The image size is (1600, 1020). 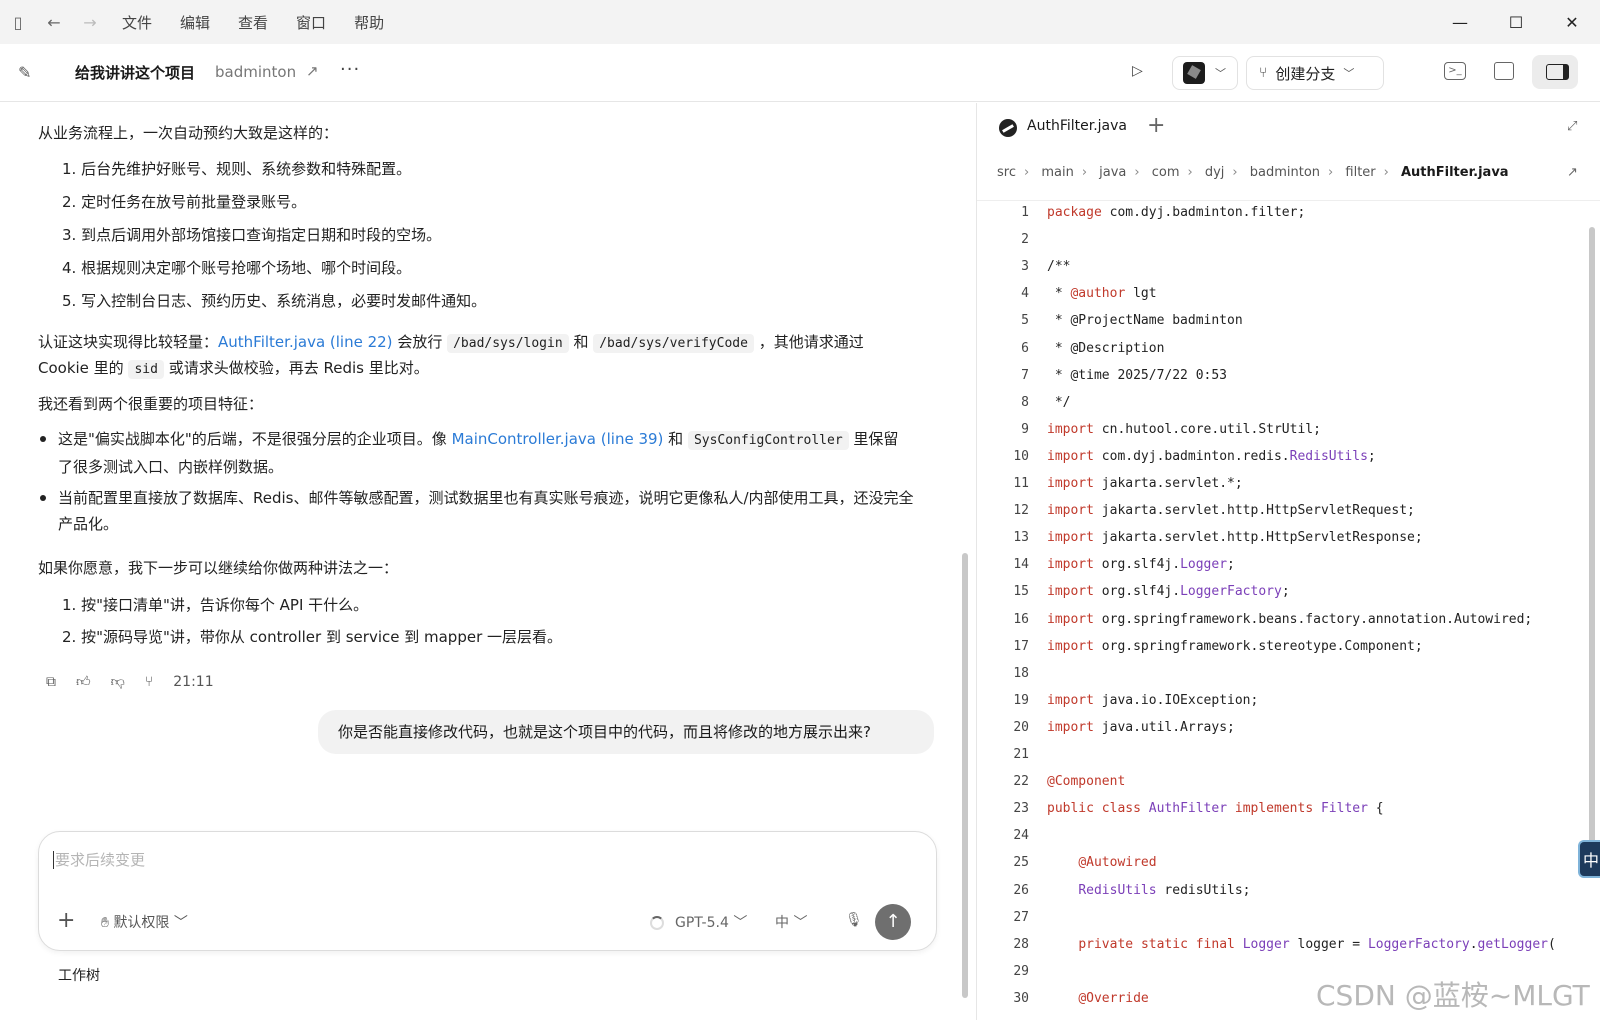 I want to click on breadcrumb-current: AuthFilter.java, so click(x=1455, y=172).